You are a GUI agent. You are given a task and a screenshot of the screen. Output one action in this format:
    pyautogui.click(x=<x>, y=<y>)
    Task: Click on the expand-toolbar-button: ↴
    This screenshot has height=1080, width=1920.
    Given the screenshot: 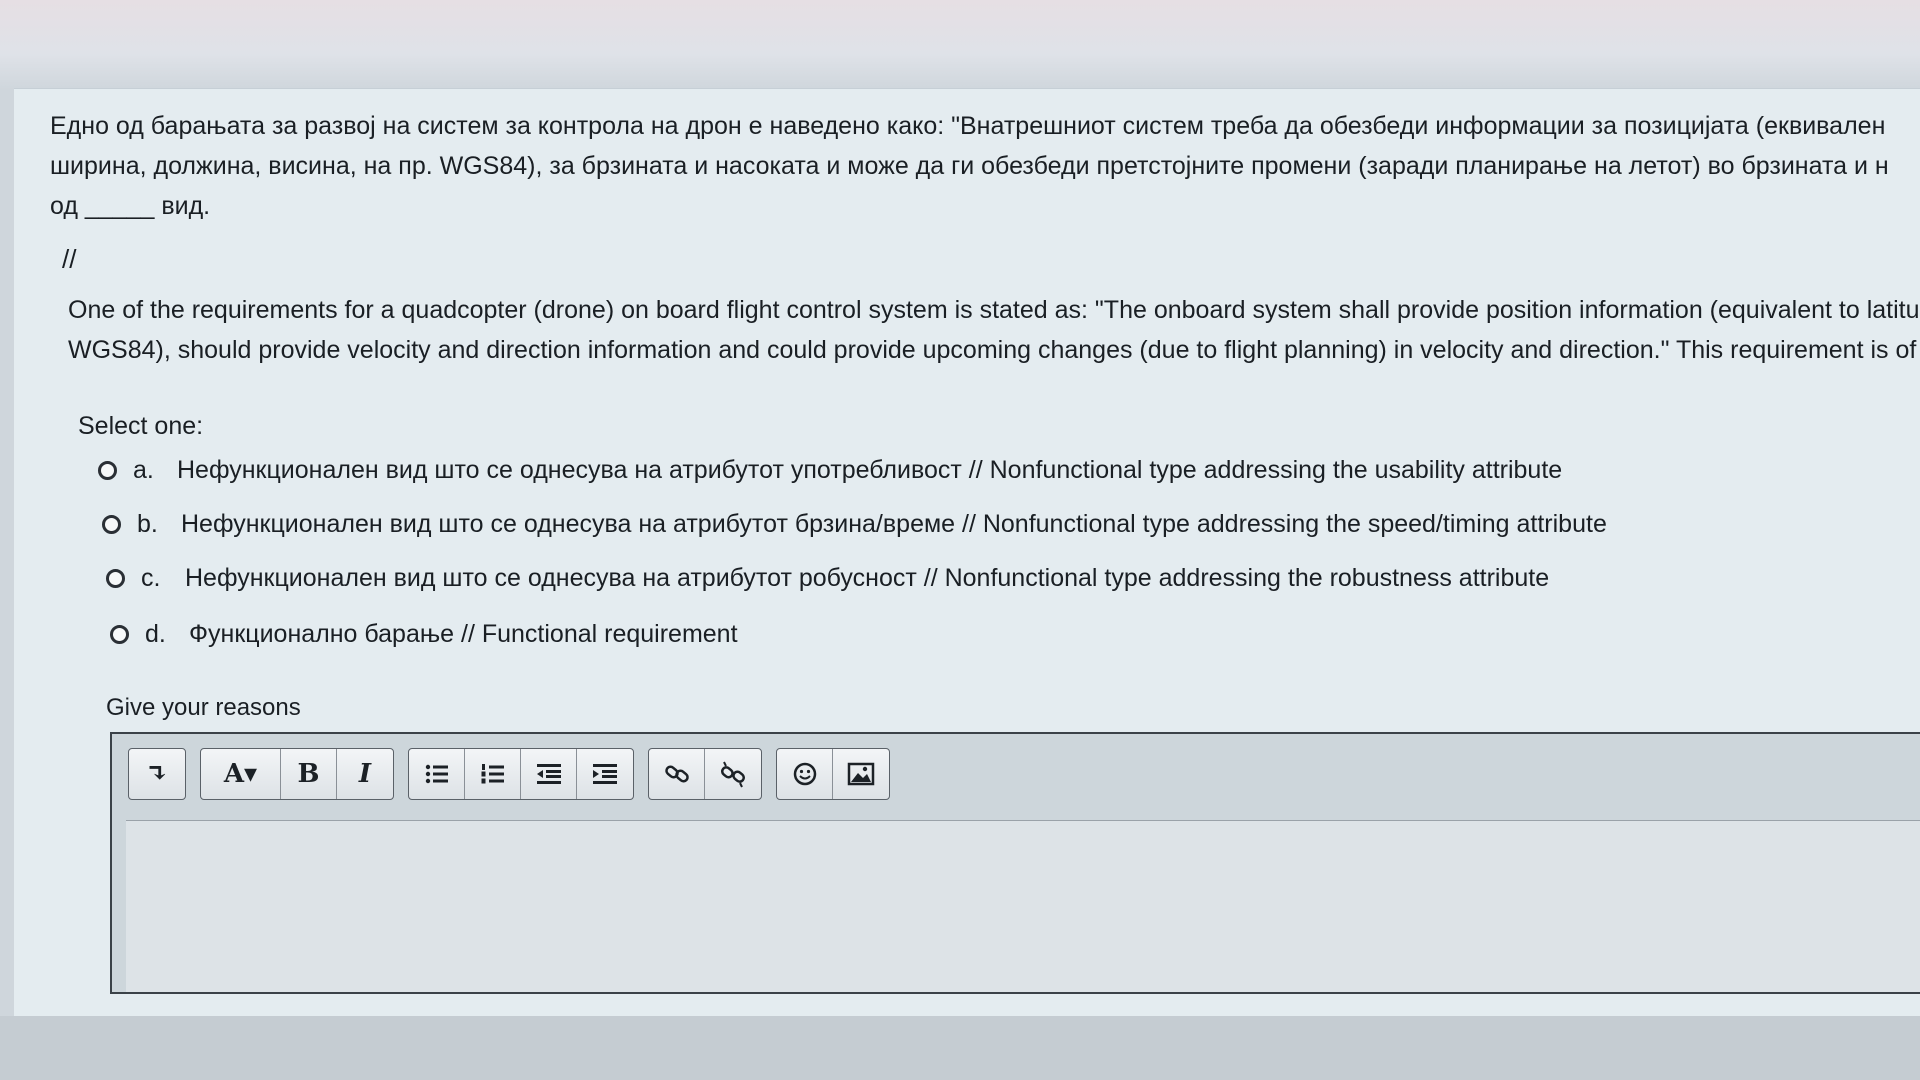 What is the action you would take?
    pyautogui.click(x=157, y=774)
    